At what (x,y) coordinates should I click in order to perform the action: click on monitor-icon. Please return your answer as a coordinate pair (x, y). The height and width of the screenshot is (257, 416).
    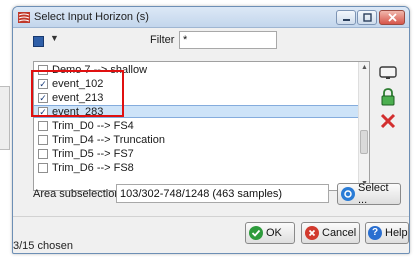
    Looking at the image, I should click on (388, 72).